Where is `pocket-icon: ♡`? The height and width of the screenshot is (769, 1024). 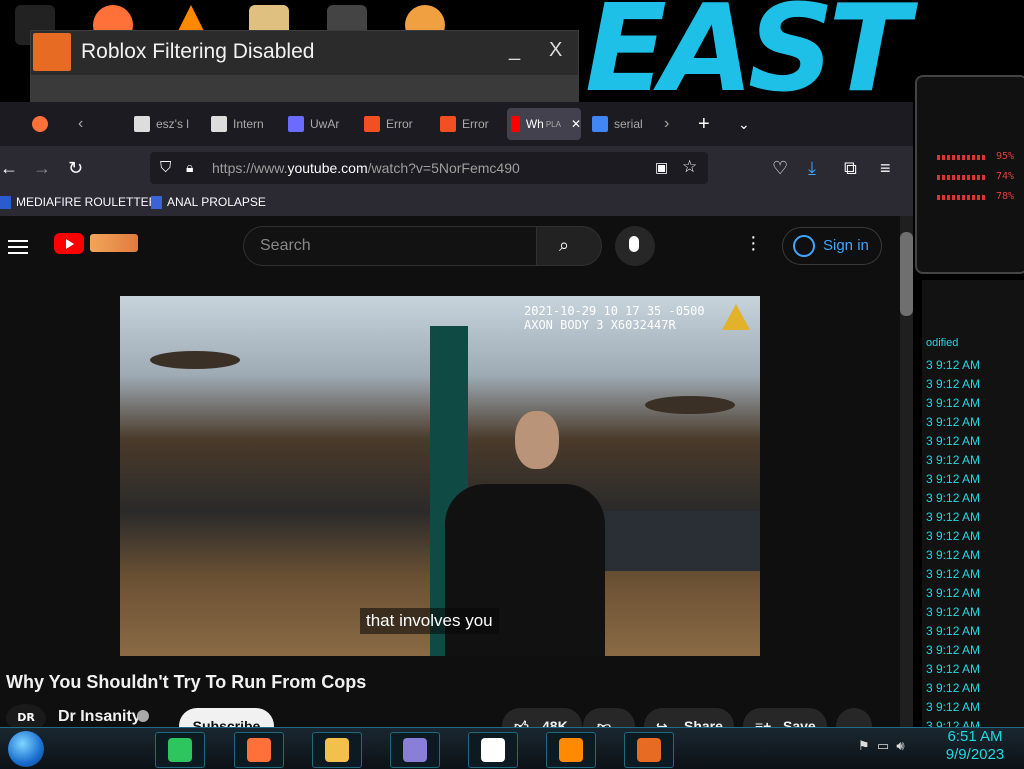
pocket-icon: ♡ is located at coordinates (780, 168).